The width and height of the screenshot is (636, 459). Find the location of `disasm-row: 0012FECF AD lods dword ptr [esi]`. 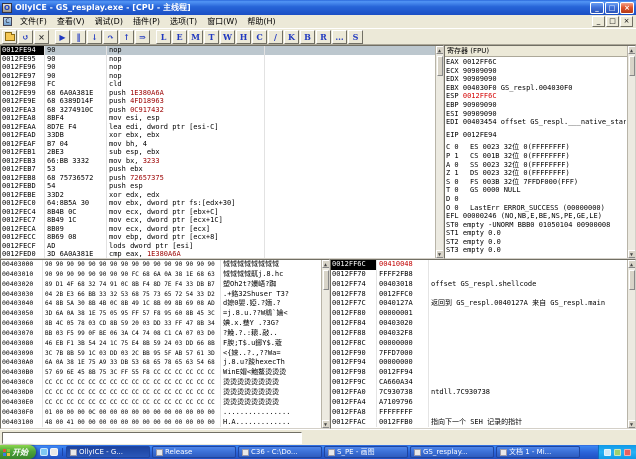

disasm-row: 0012FECF AD lods dword ptr [esi] is located at coordinates (218, 245).